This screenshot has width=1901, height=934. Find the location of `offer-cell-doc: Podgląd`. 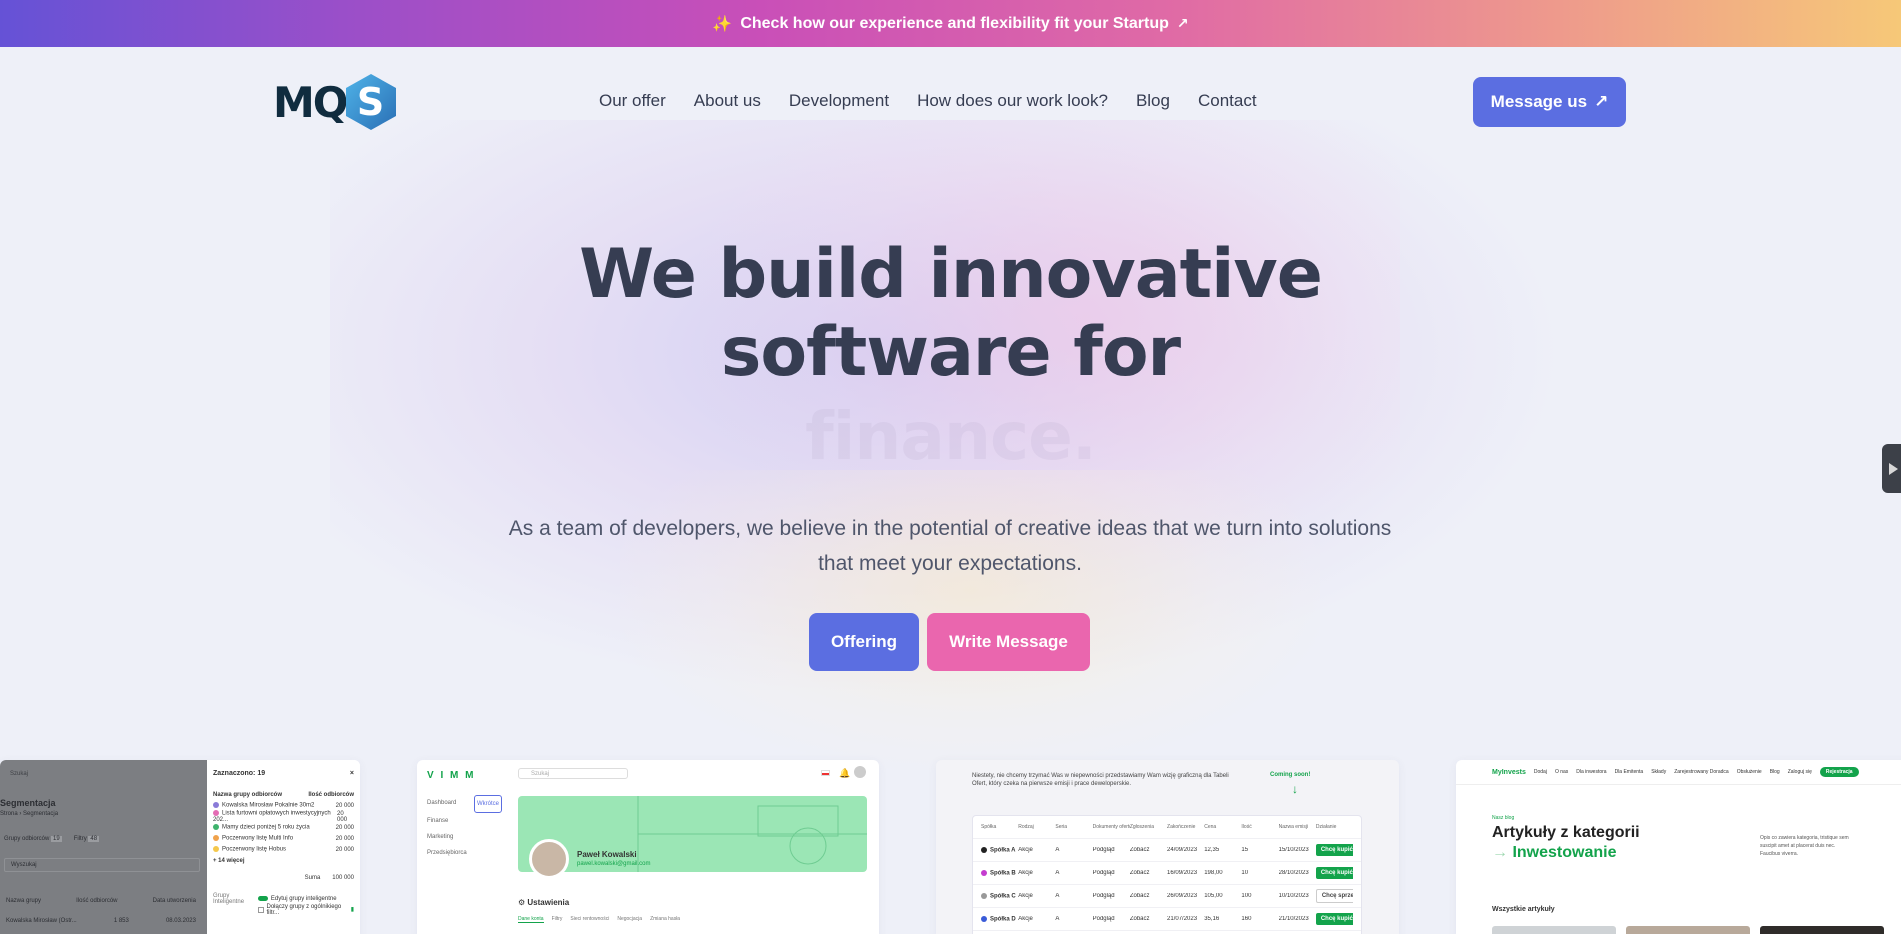

offer-cell-doc: Podgląd is located at coordinates (1103, 850).